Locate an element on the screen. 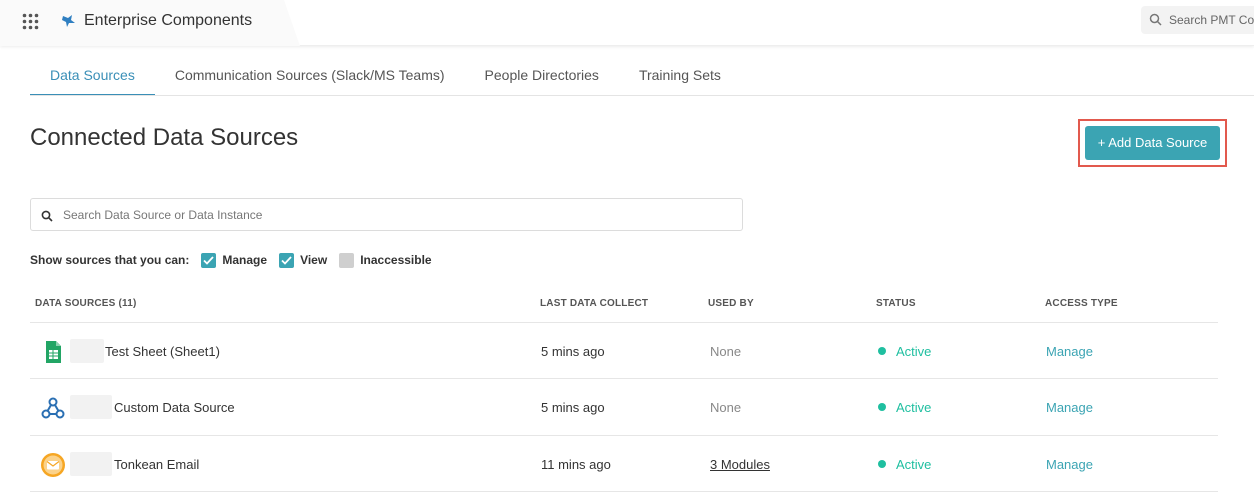  filter-inaccessible-label: Inaccessible is located at coordinates (396, 260).